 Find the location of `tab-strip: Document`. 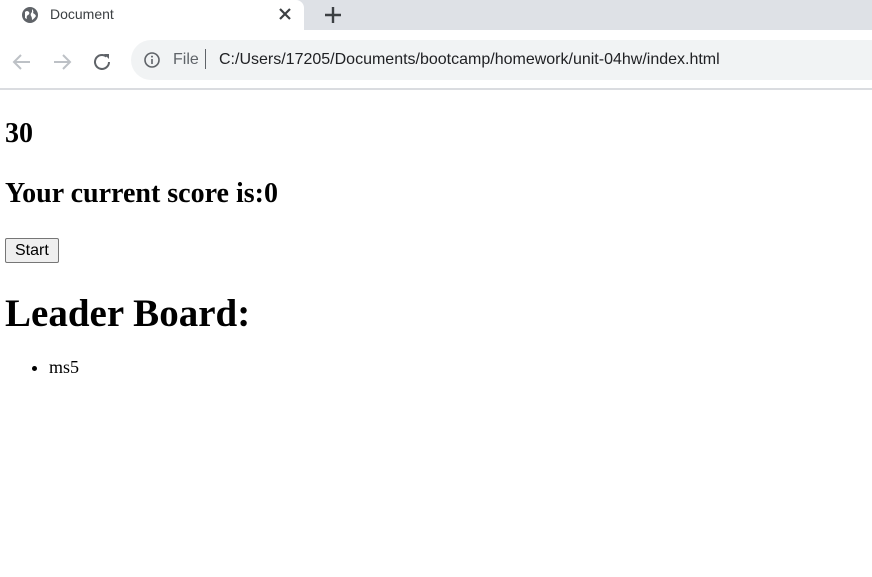

tab-strip: Document is located at coordinates (436, 15).